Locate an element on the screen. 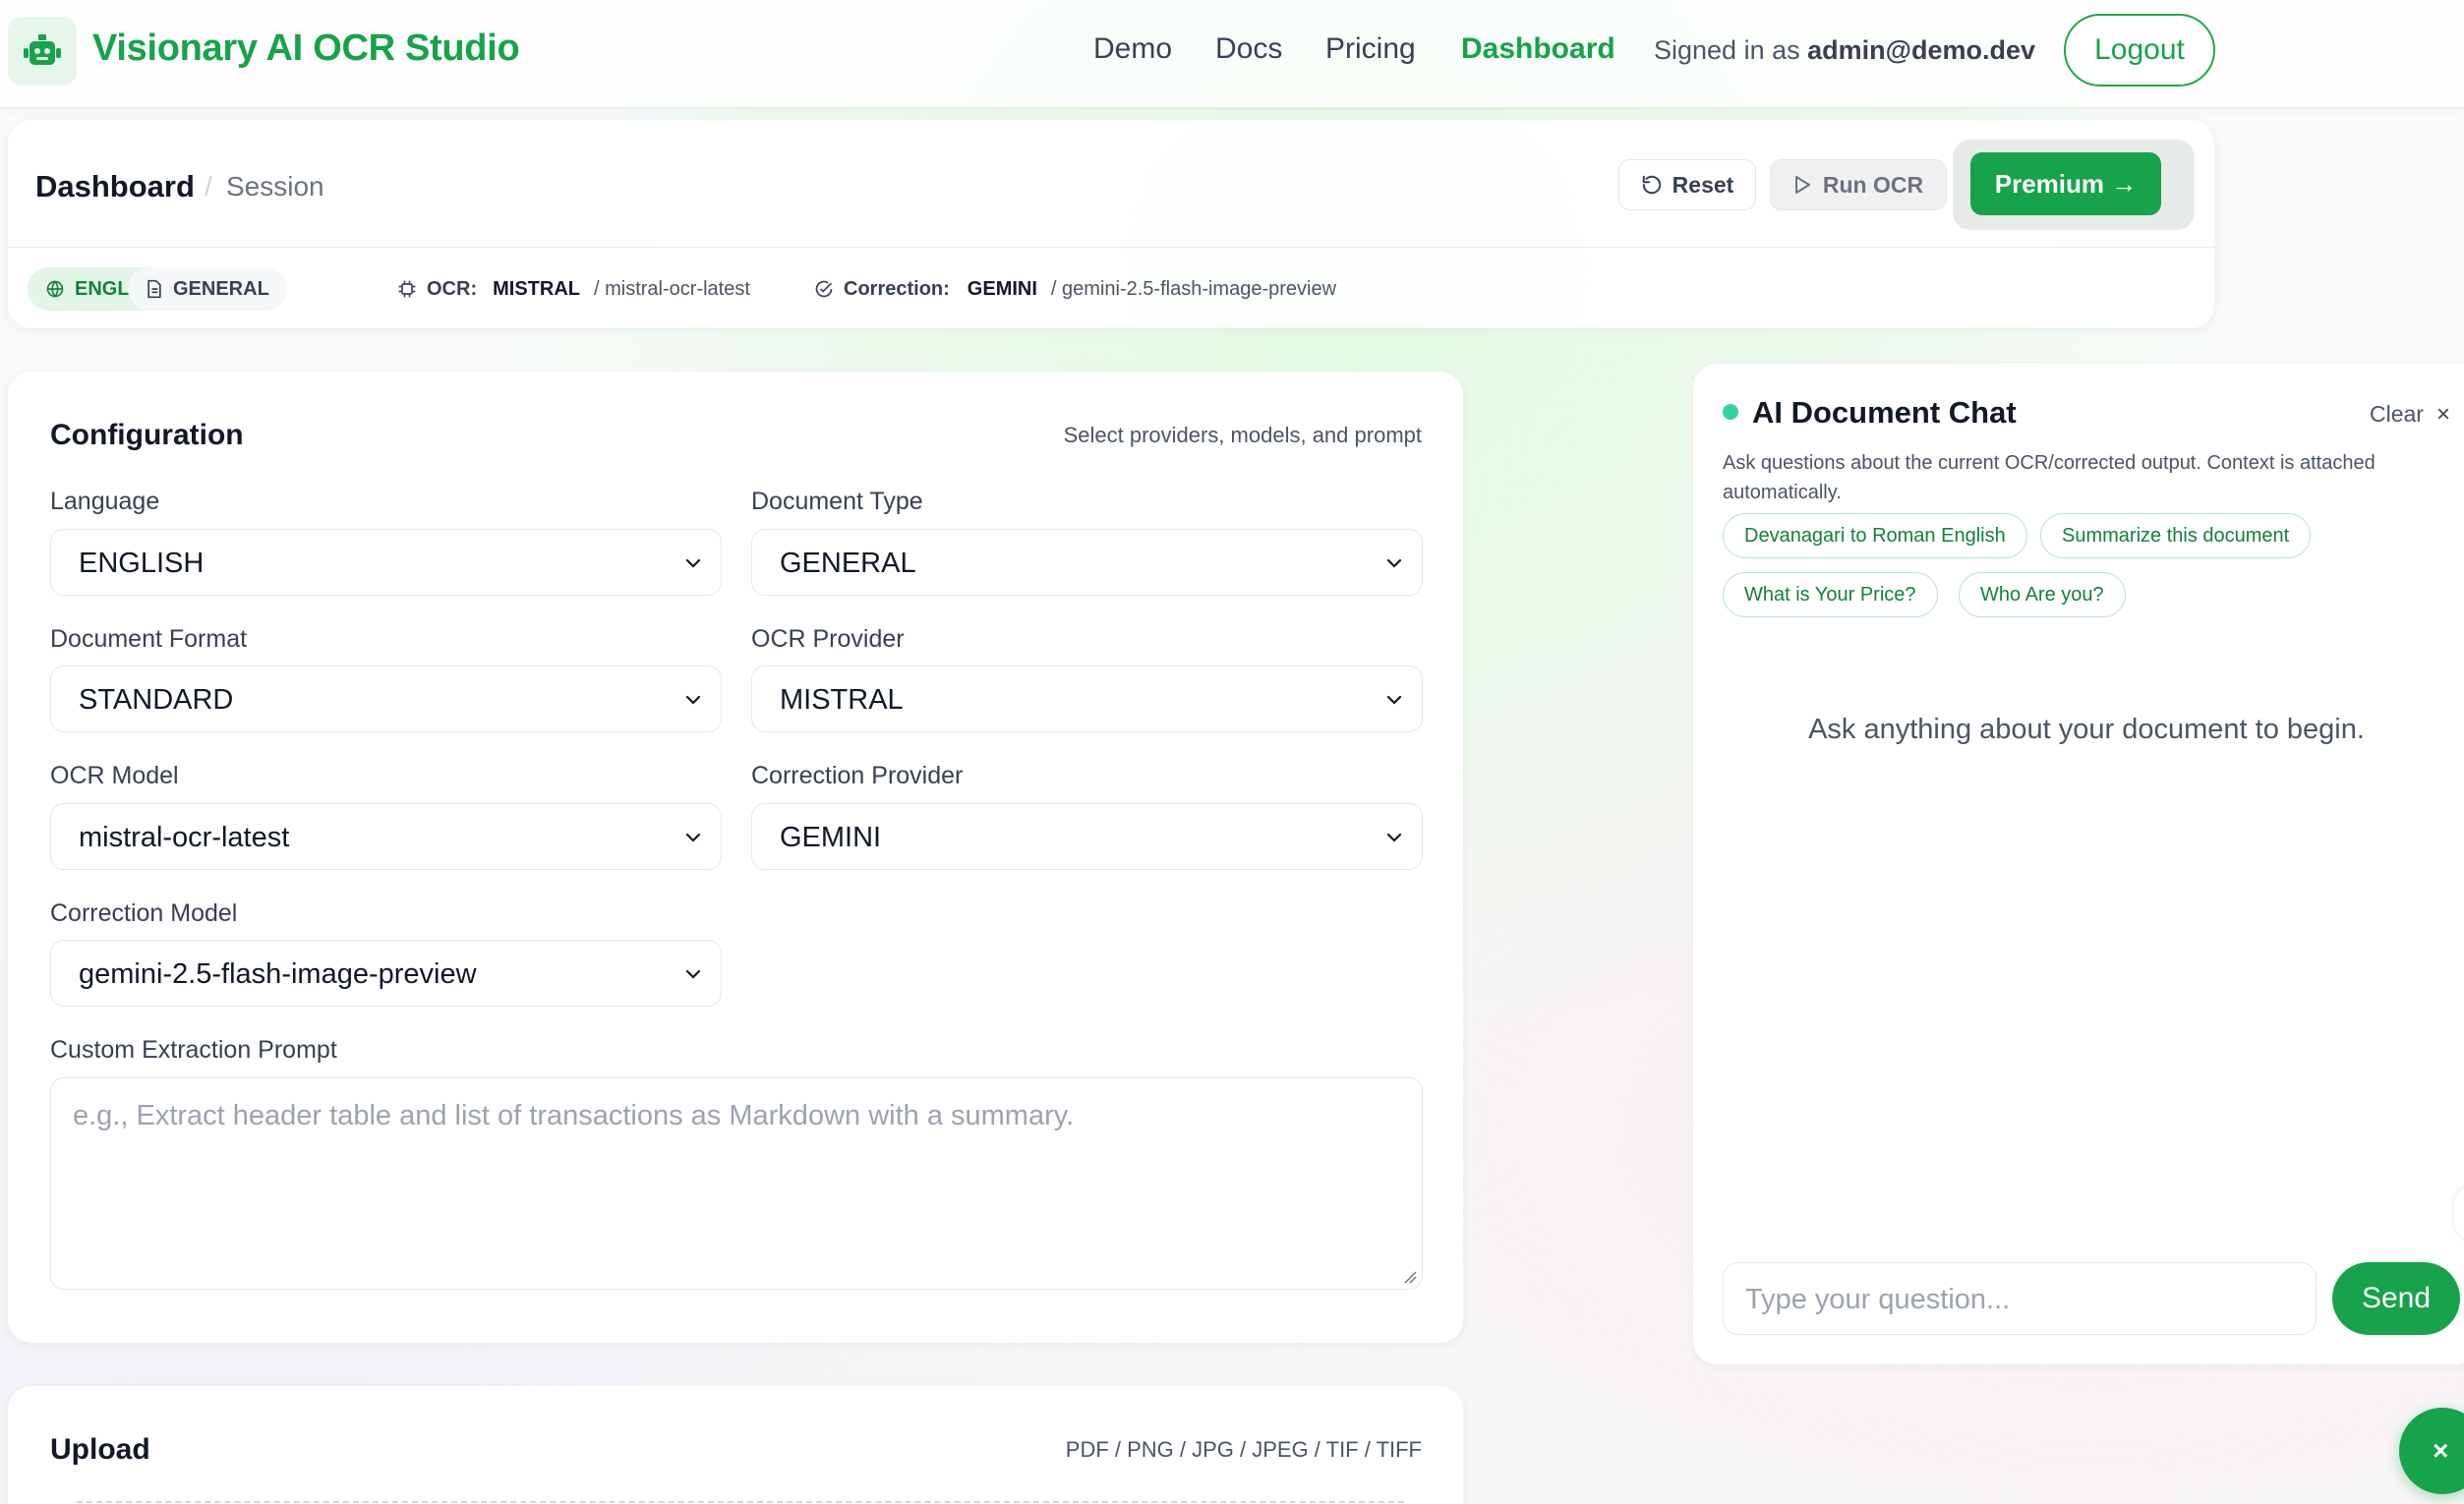  brand-name: Visionary AI OCR Studio is located at coordinates (306, 49).